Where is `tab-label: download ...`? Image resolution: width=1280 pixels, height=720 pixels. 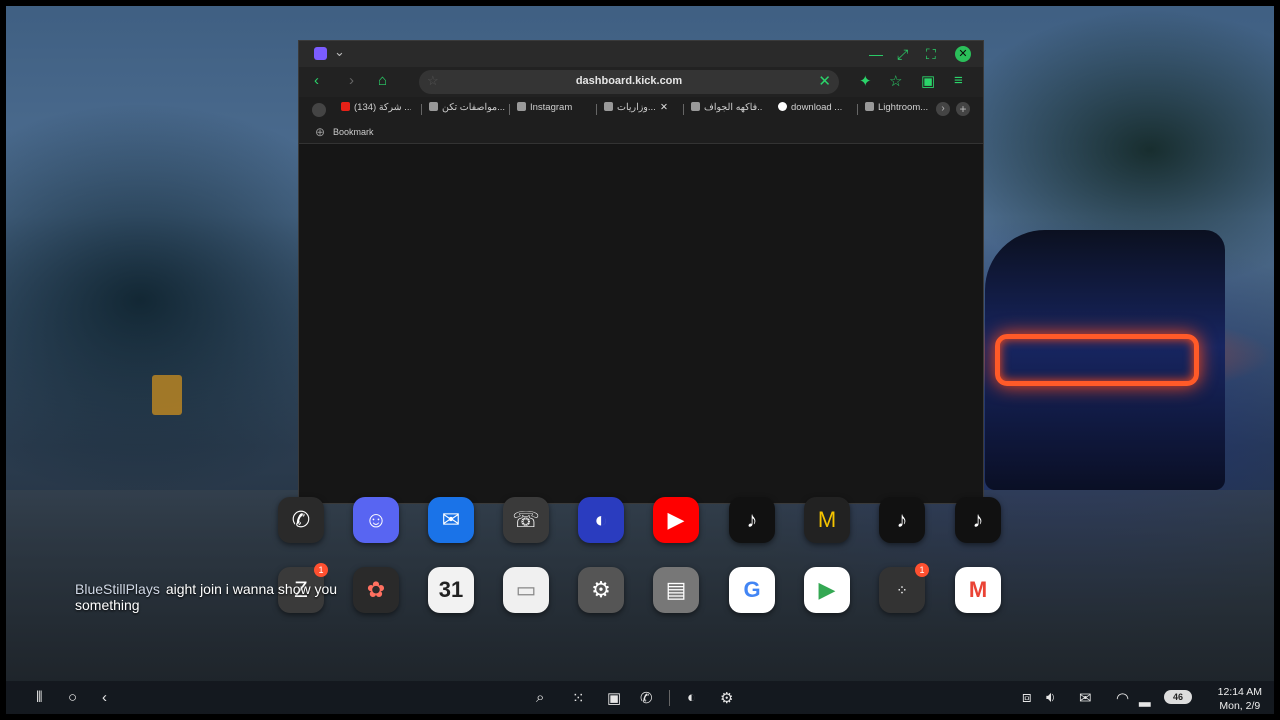
tab-label: download ... is located at coordinates (817, 107).